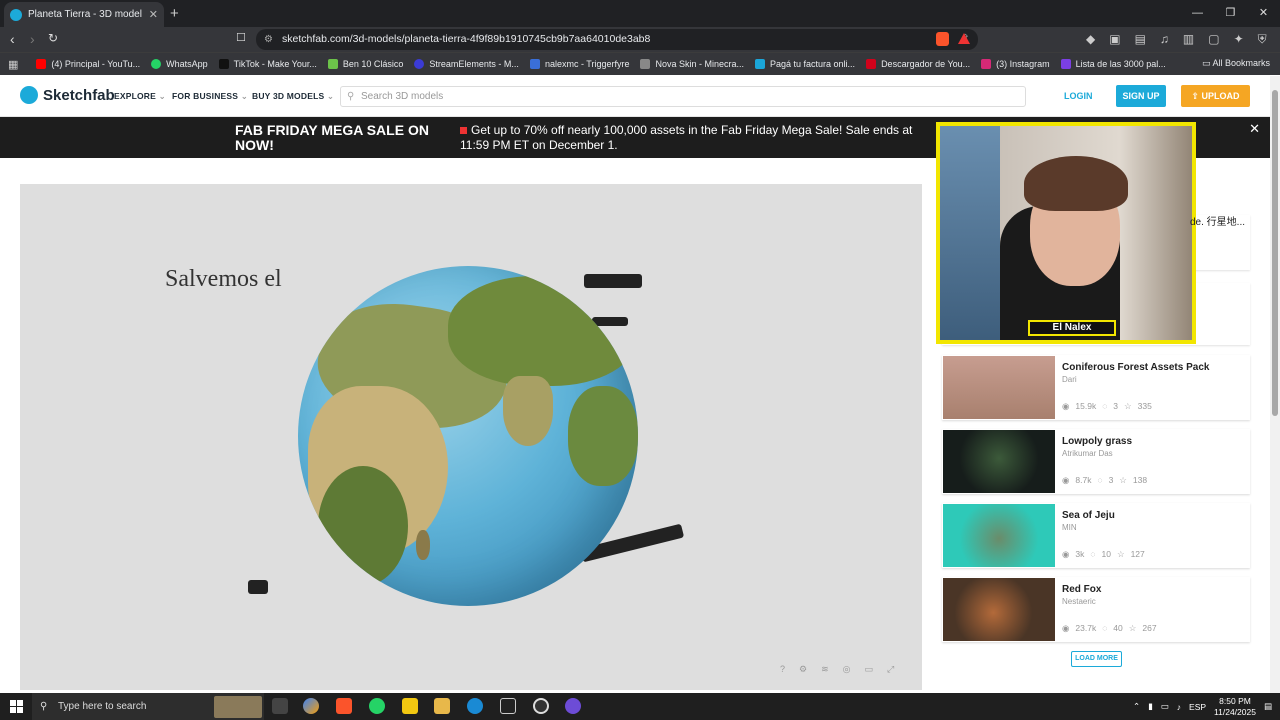 The width and height of the screenshot is (1280, 720). Describe the element at coordinates (1268, 706) in the screenshot. I see `notifications-icon: ▤` at that location.